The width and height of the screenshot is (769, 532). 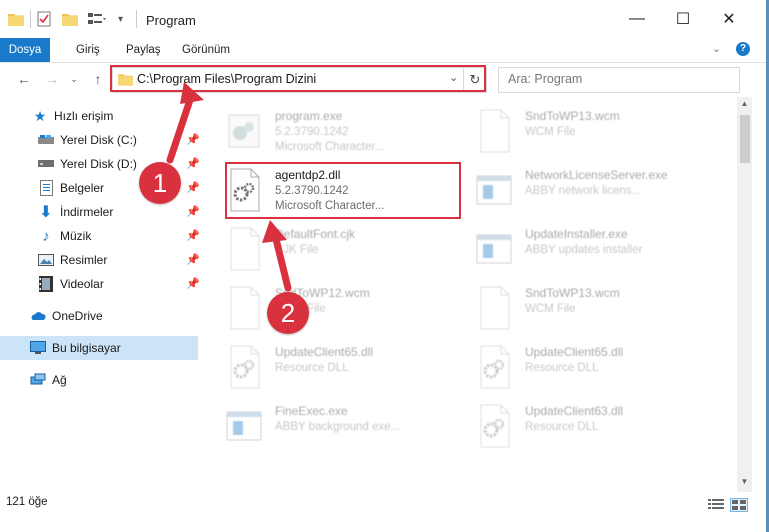 I want to click on arrow-to-address, so click(x=181, y=127).